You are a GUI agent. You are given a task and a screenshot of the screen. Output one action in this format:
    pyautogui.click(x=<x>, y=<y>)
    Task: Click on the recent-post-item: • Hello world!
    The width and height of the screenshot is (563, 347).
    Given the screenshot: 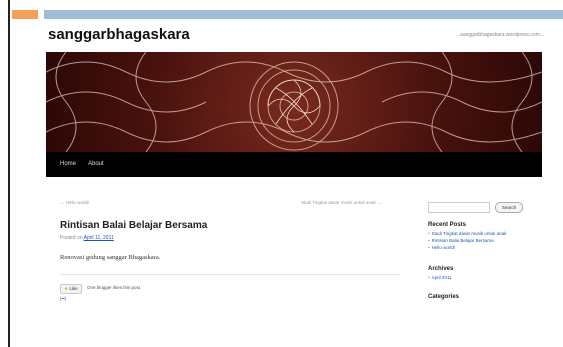 What is the action you would take?
    pyautogui.click(x=441, y=247)
    